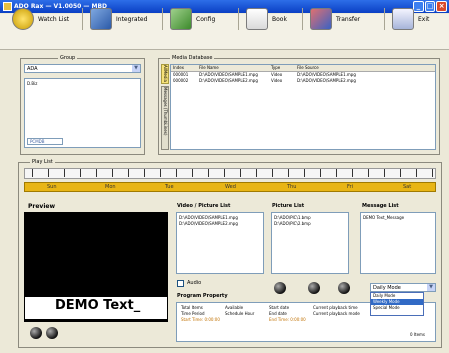 Image resolution: width=449 pixels, height=353 pixels. What do you see at coordinates (82, 113) in the screenshot?
I see `group-list: D.Biz PCMDB` at bounding box center [82, 113].